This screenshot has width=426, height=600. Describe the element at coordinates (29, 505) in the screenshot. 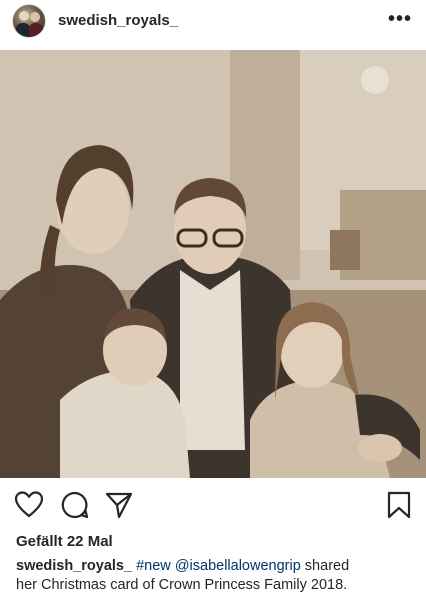

I see `heart-icon` at that location.